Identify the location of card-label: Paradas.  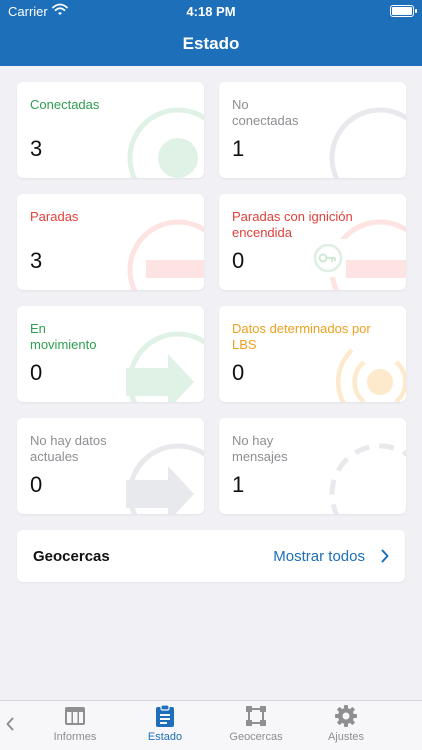
(54, 216).